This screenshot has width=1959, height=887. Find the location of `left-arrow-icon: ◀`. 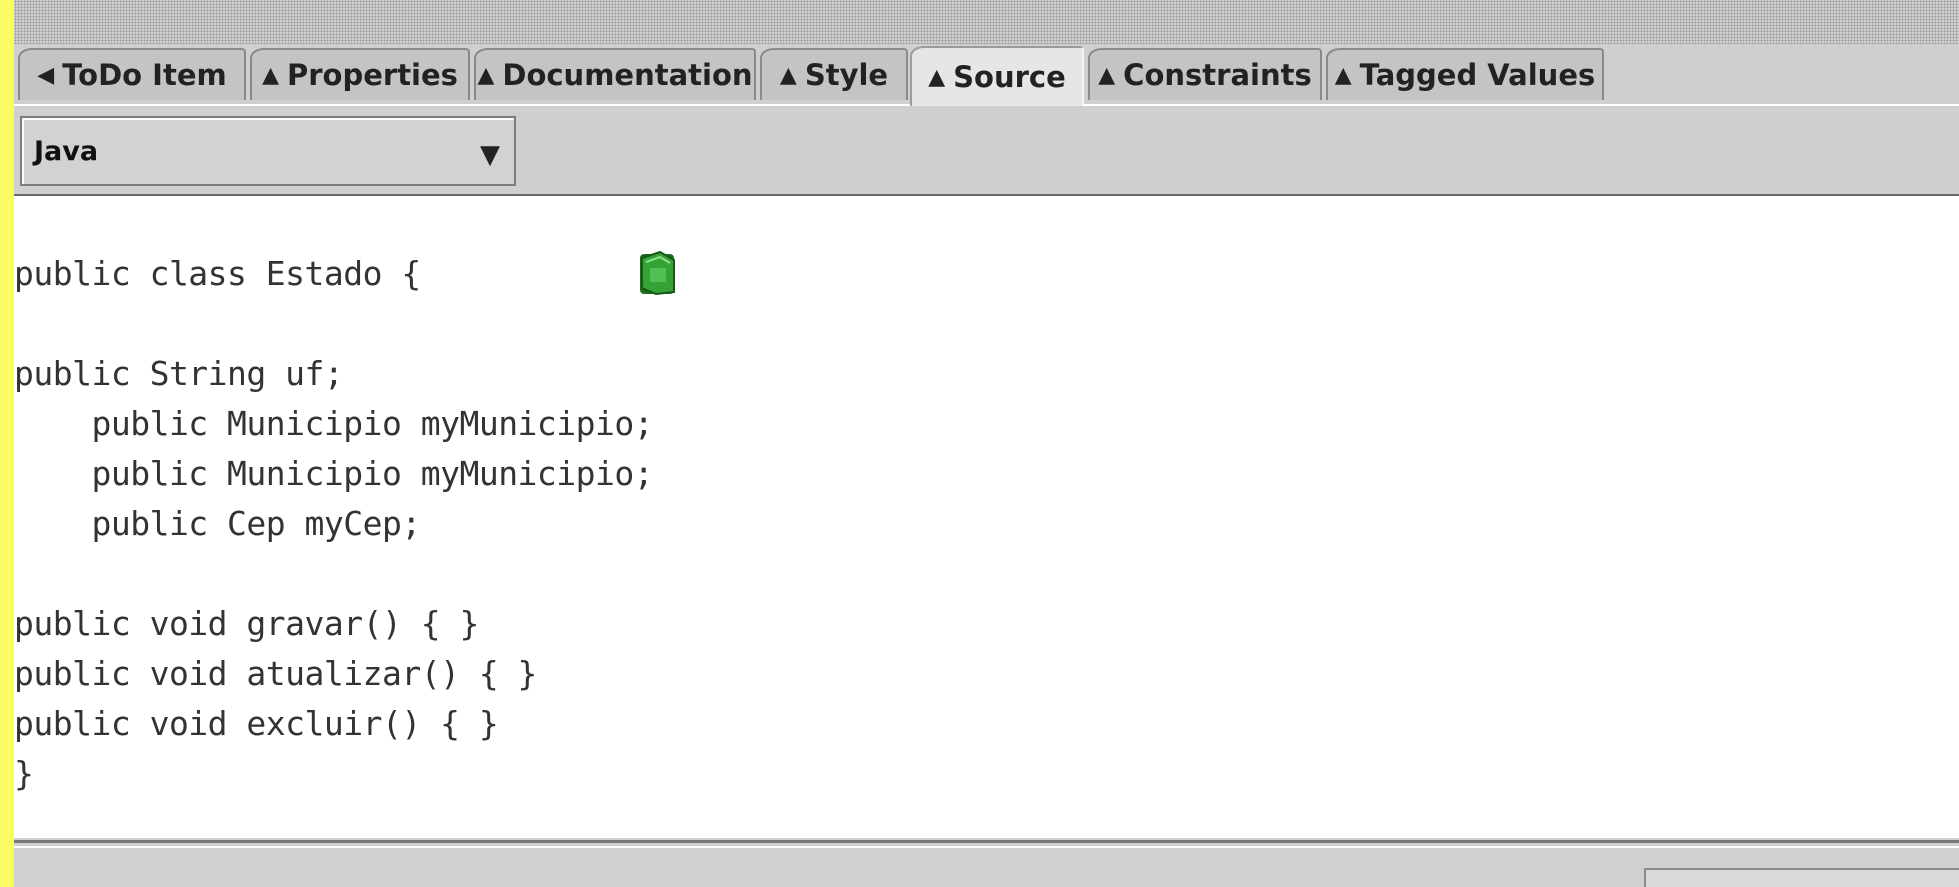

left-arrow-icon: ◀ is located at coordinates (46, 75).